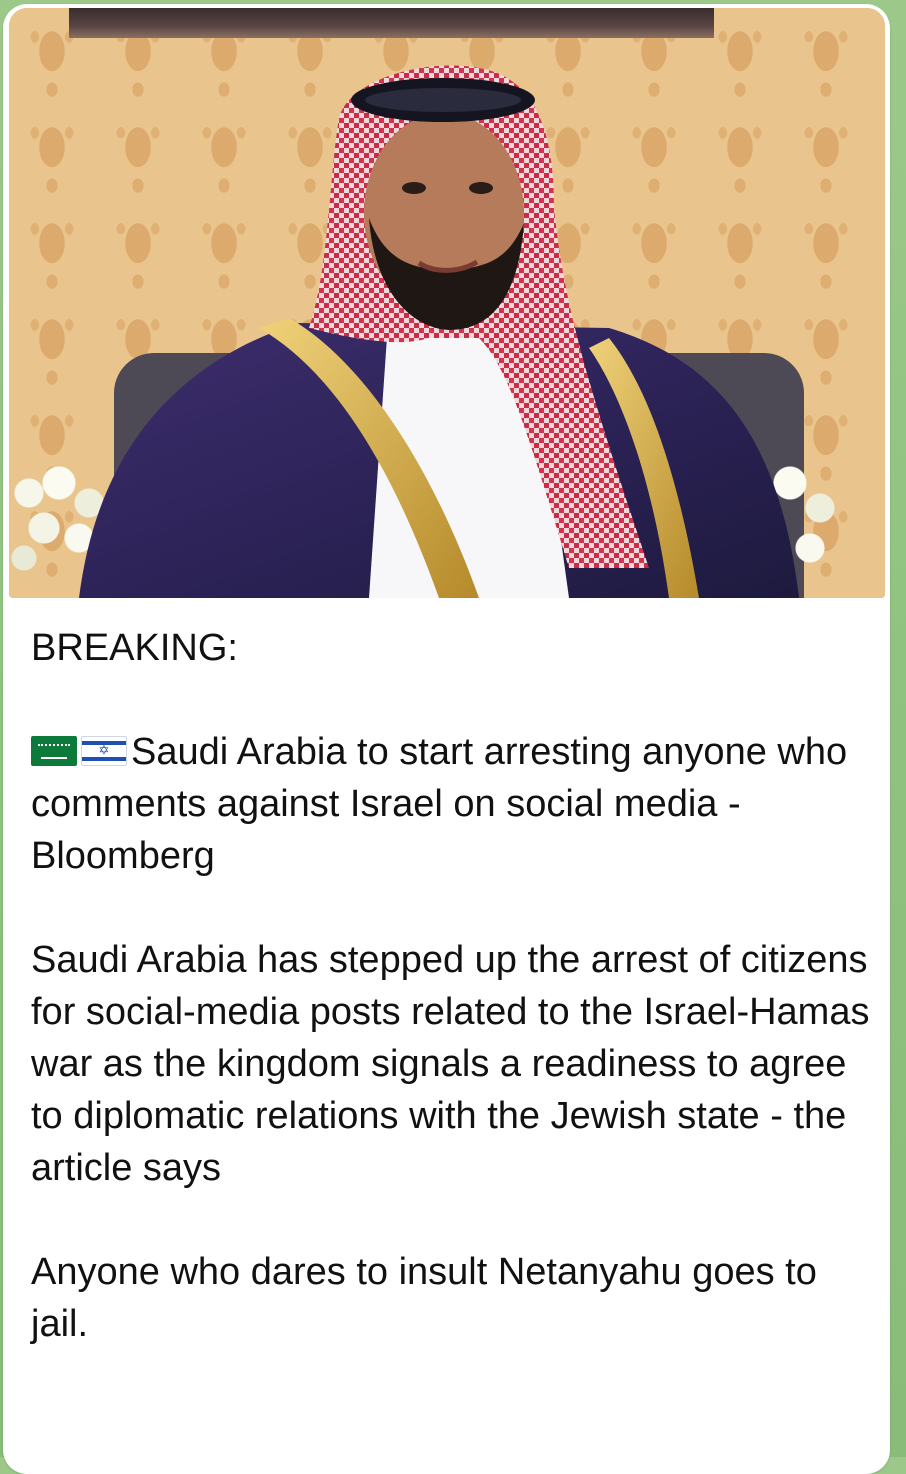  I want to click on star-of-david-icon: ✡, so click(104, 751).